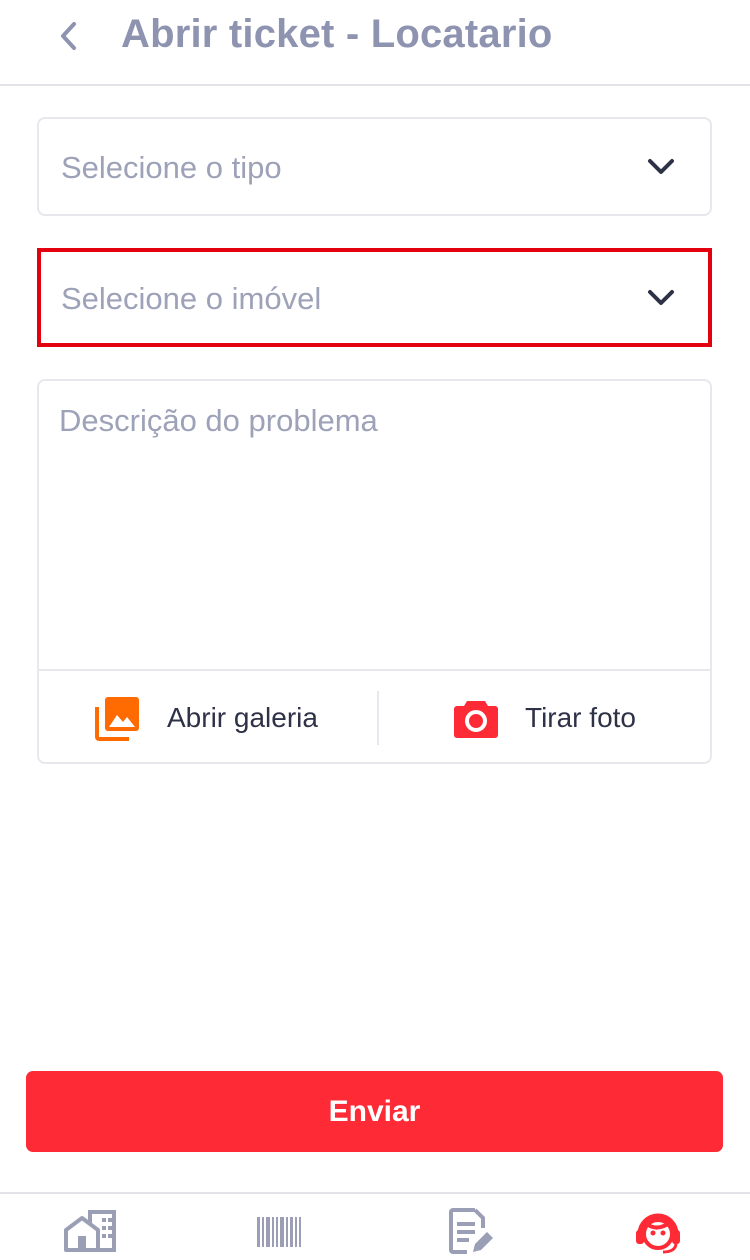 The width and height of the screenshot is (750, 1260). Describe the element at coordinates (191, 298) in the screenshot. I see `property-select-placeholder: Selecione o imóvel` at that location.